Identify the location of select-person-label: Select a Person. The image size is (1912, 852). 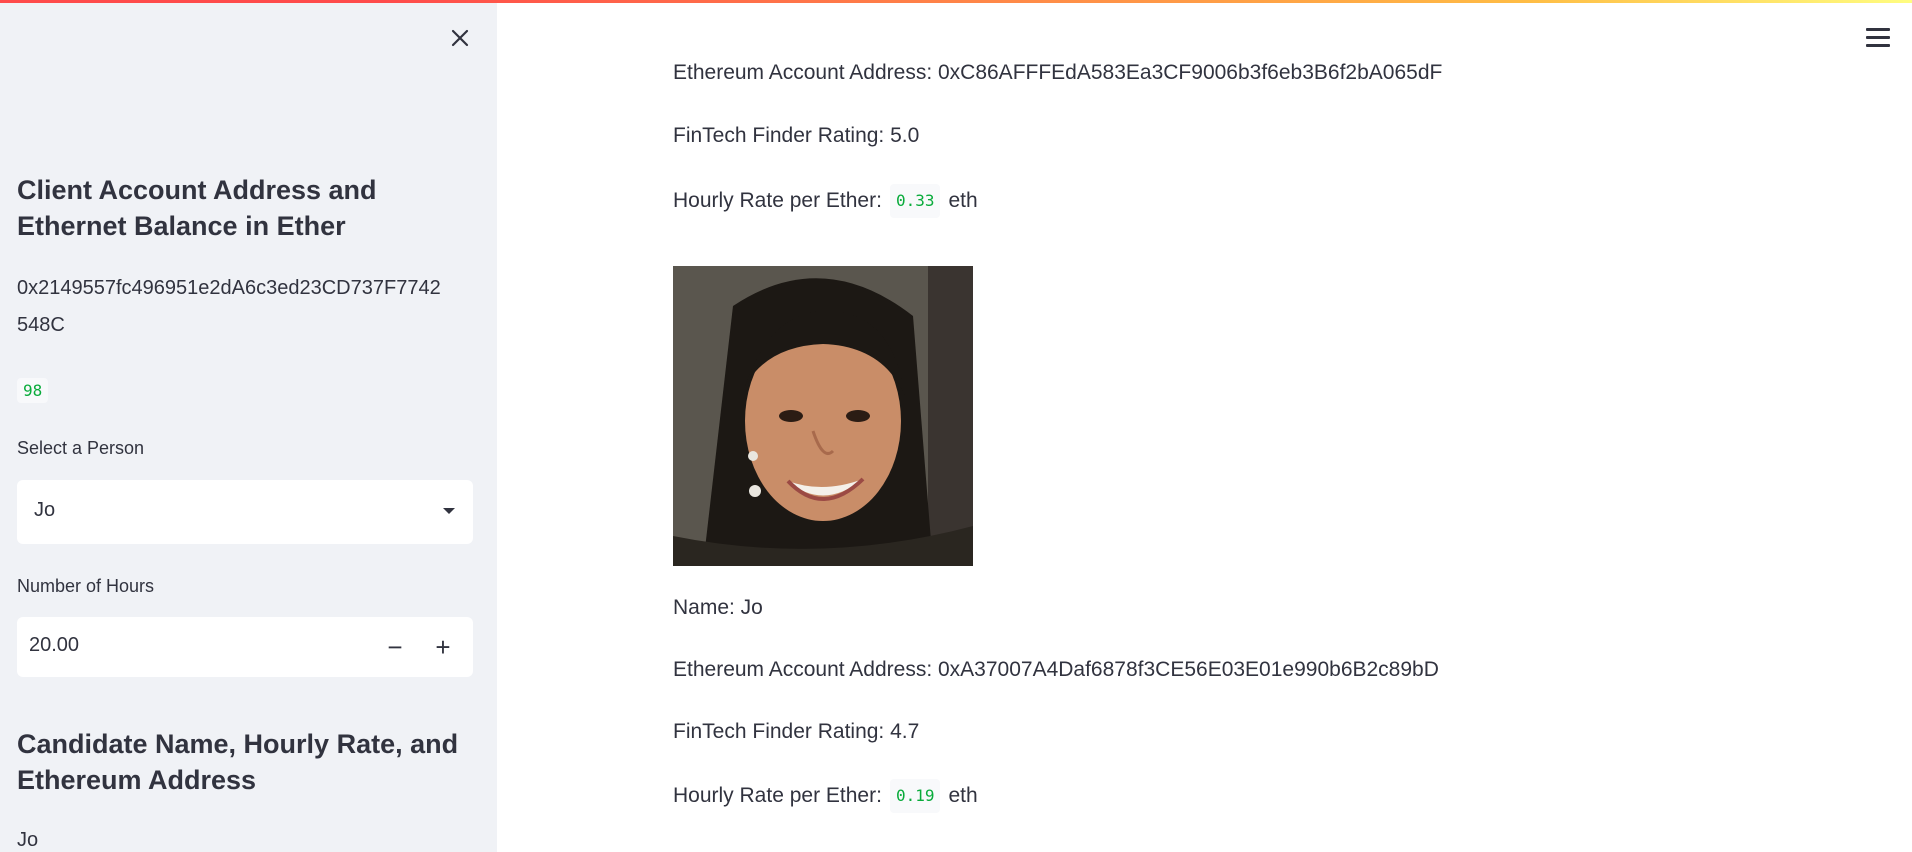
(81, 448).